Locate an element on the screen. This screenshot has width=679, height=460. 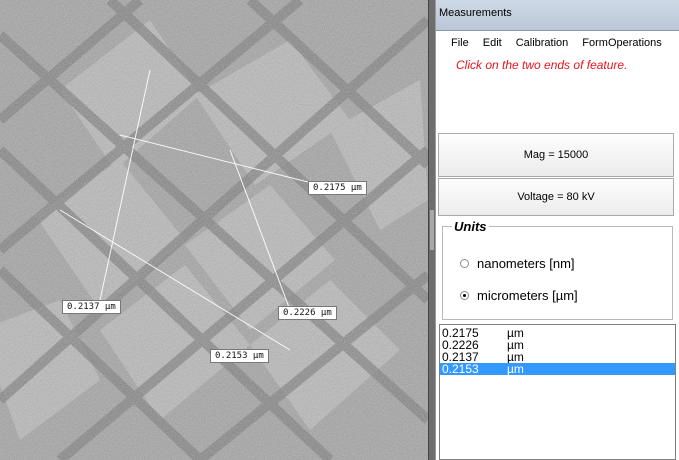
nanometers-radio: nanometers [nm] is located at coordinates (517, 263).